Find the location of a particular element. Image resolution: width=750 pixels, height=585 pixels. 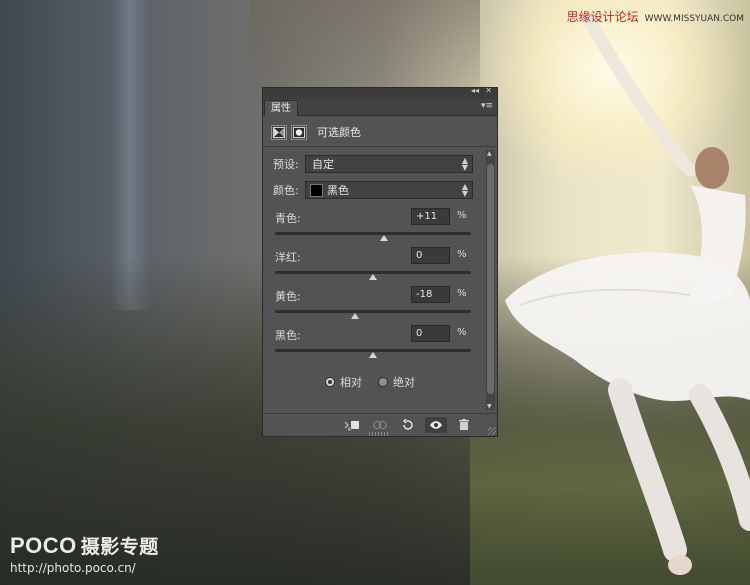

panel-footer is located at coordinates (380, 424).